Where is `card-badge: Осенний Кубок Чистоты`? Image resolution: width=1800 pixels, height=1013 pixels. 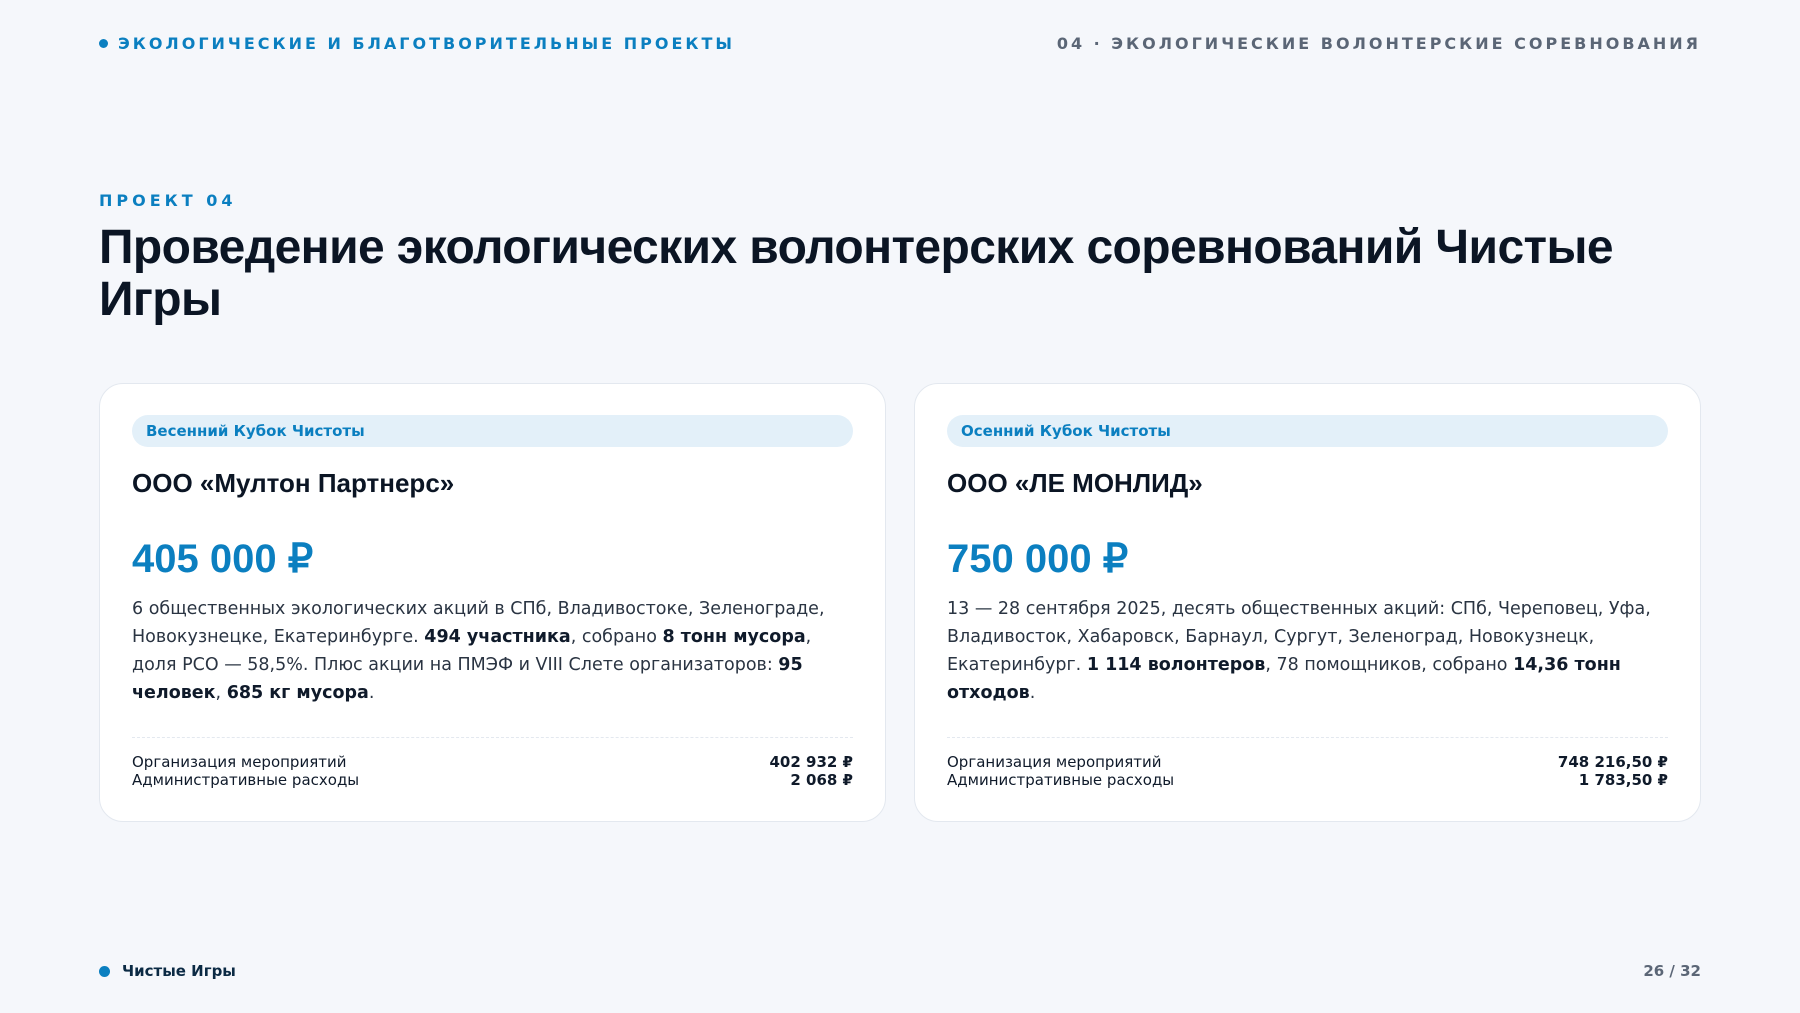
card-badge: Осенний Кубок Чистоты is located at coordinates (1307, 431).